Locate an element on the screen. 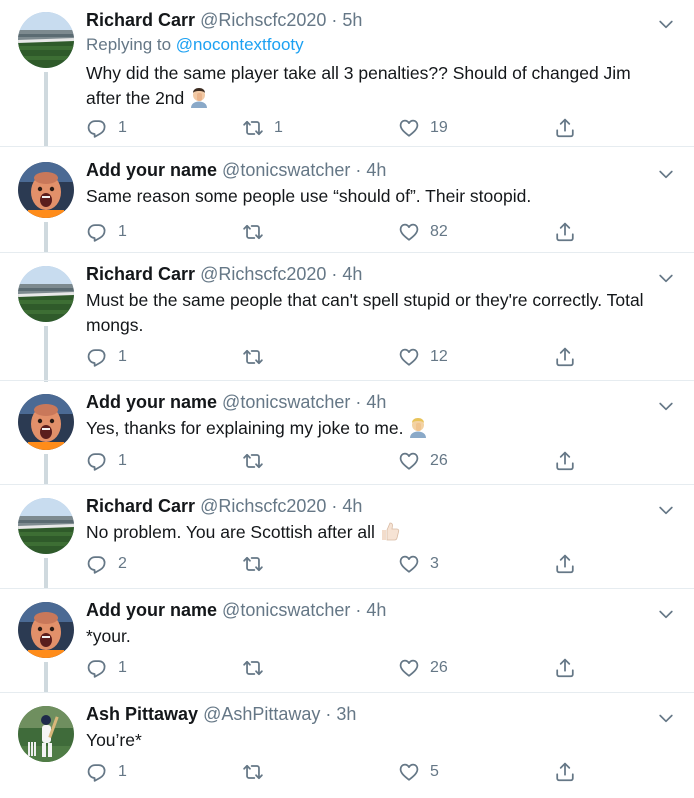 The width and height of the screenshot is (694, 798). reply-button: 2 is located at coordinates (106, 564).